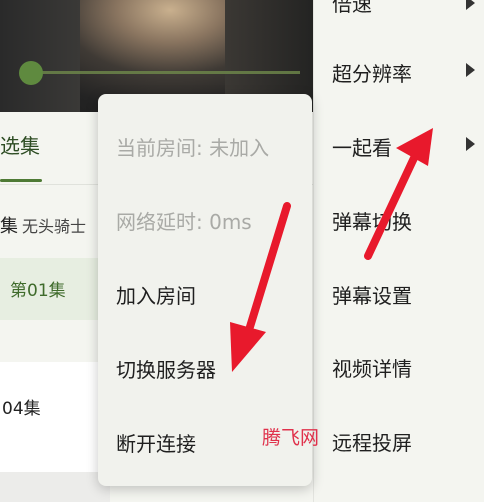  Describe the element at coordinates (398, 194) in the screenshot. I see `arrow-to-watch-together` at that location.